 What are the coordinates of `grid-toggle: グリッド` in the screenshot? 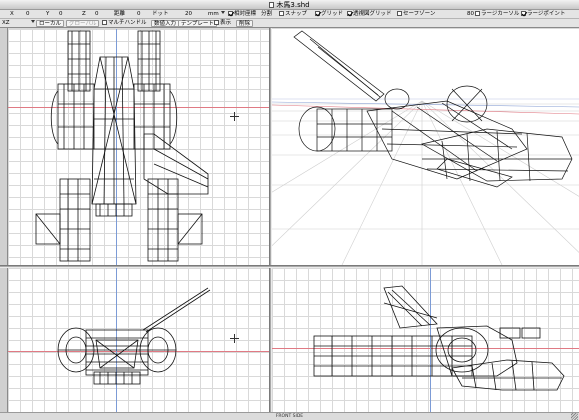 It's located at (329, 14).